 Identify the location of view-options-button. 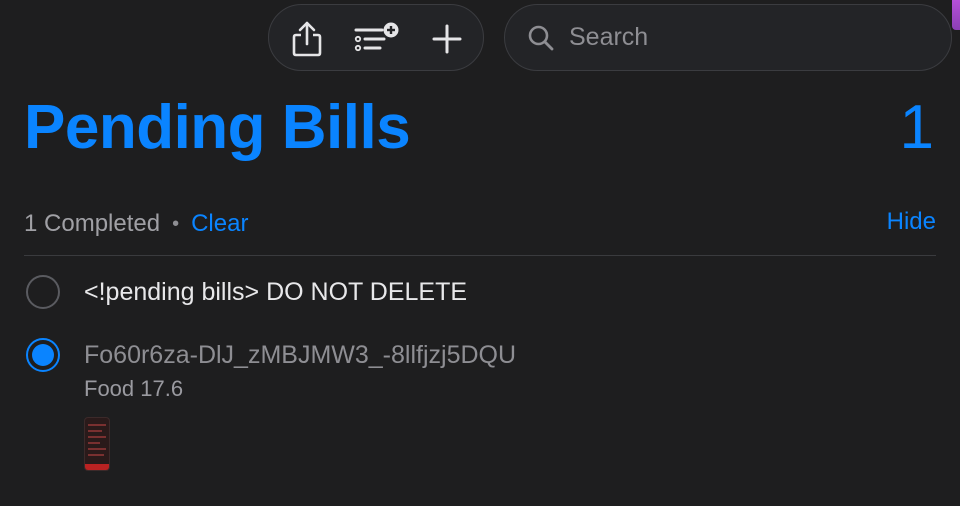
(377, 38).